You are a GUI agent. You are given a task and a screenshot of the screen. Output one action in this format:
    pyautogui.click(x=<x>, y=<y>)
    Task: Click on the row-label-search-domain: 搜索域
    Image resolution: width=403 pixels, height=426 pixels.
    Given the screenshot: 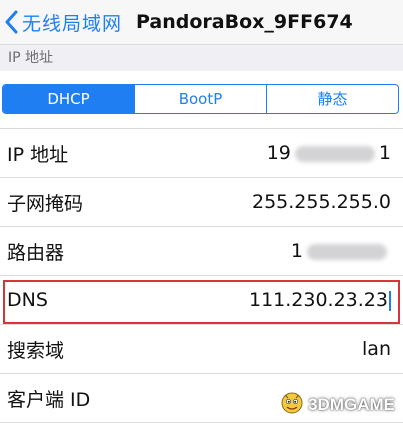 What is the action you would take?
    pyautogui.click(x=36, y=350)
    